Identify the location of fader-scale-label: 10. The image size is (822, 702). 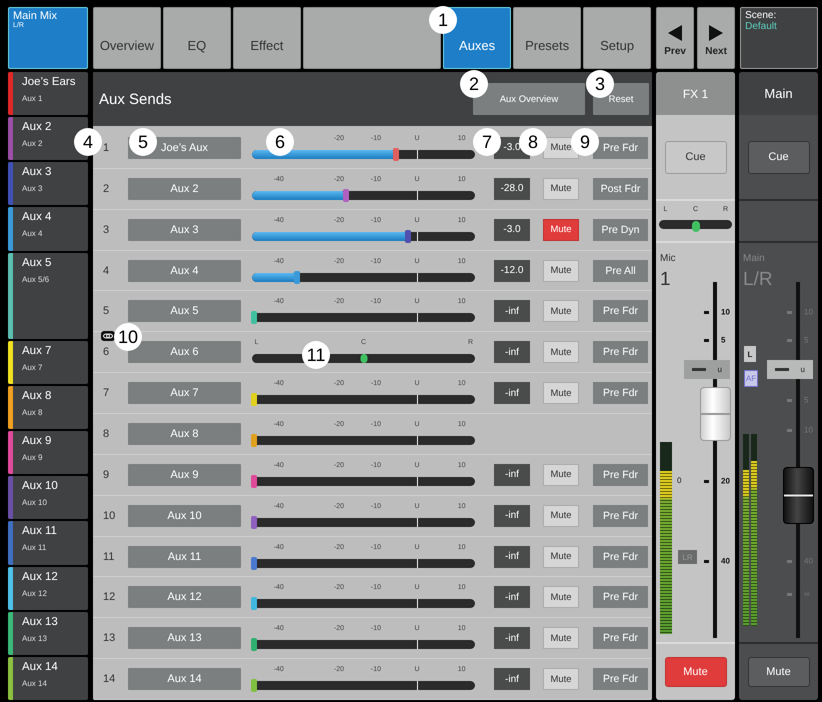
(725, 312).